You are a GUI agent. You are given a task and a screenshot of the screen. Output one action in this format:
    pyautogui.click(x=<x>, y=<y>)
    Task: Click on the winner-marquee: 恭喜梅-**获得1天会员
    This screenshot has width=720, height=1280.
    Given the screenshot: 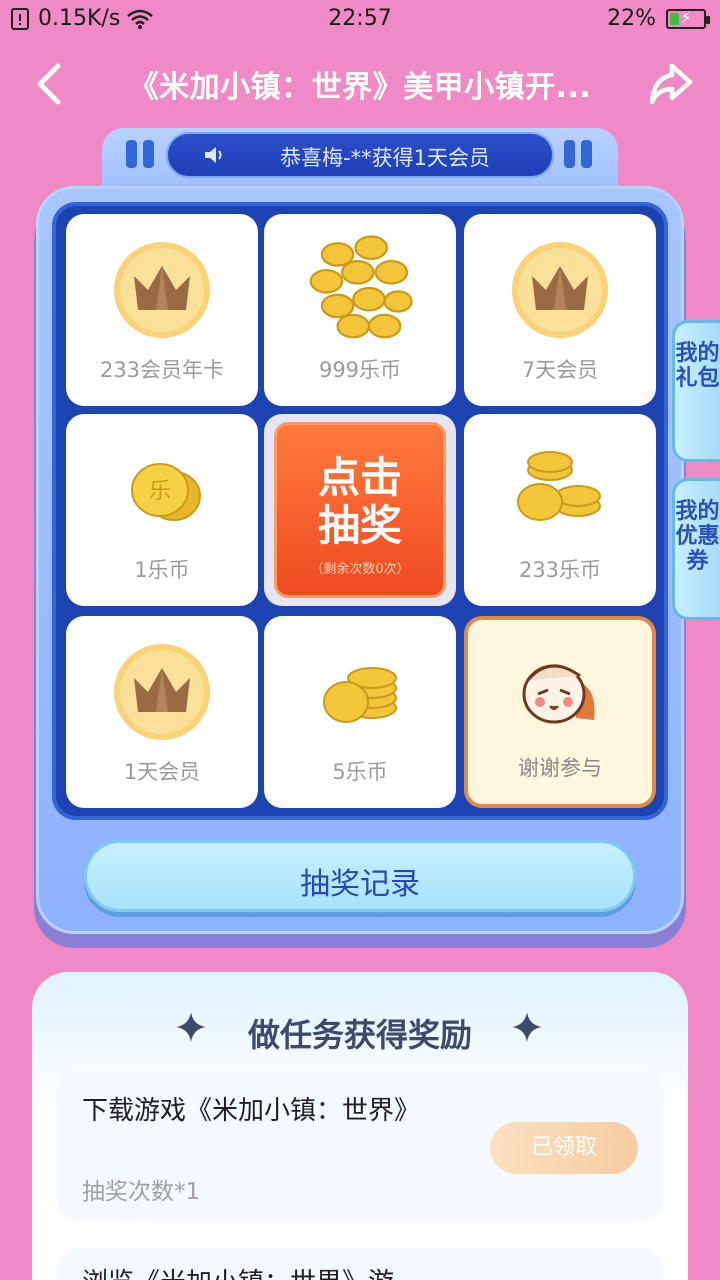 What is the action you would take?
    pyautogui.click(x=360, y=155)
    